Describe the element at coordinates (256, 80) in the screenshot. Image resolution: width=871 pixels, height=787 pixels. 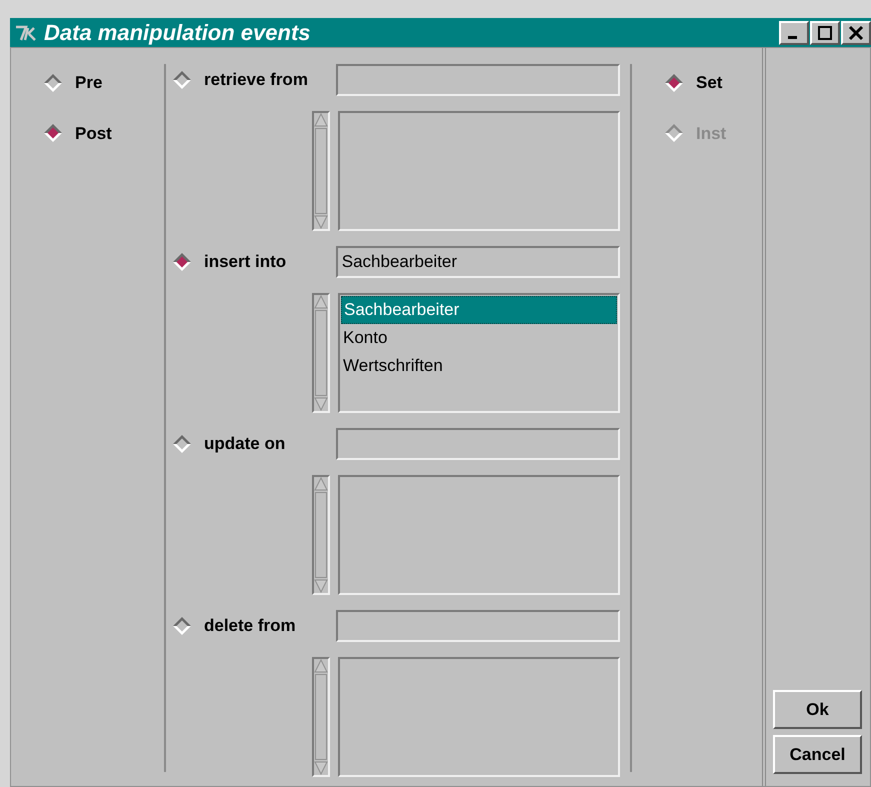
I see `radio-label: retrieve from` at that location.